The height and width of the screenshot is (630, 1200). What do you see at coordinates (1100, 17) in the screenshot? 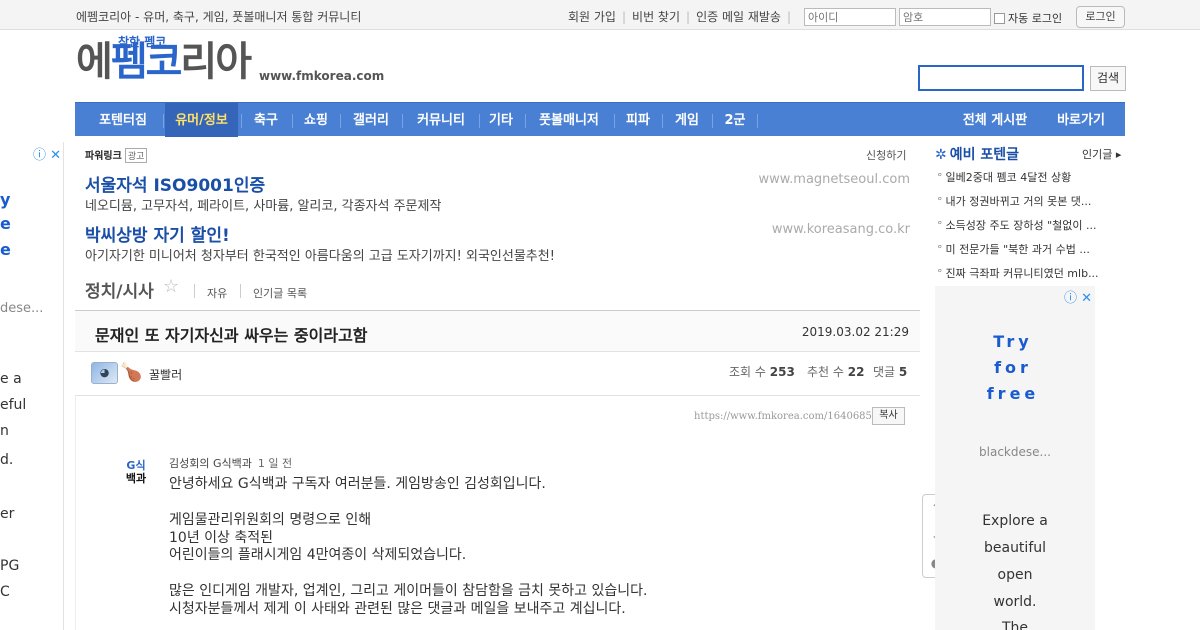
I see `login-button: 로그인` at bounding box center [1100, 17].